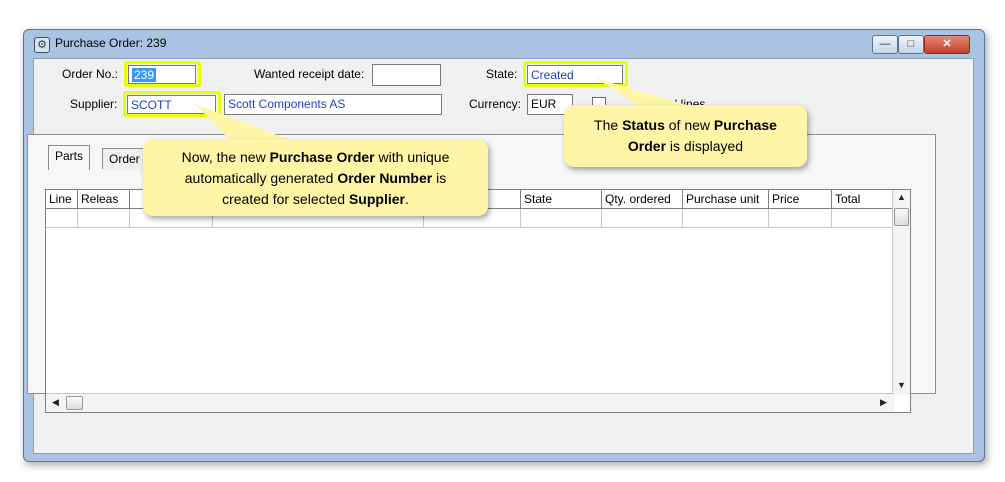  What do you see at coordinates (685, 146) in the screenshot?
I see `status-callout-line-2: Order is displayed` at bounding box center [685, 146].